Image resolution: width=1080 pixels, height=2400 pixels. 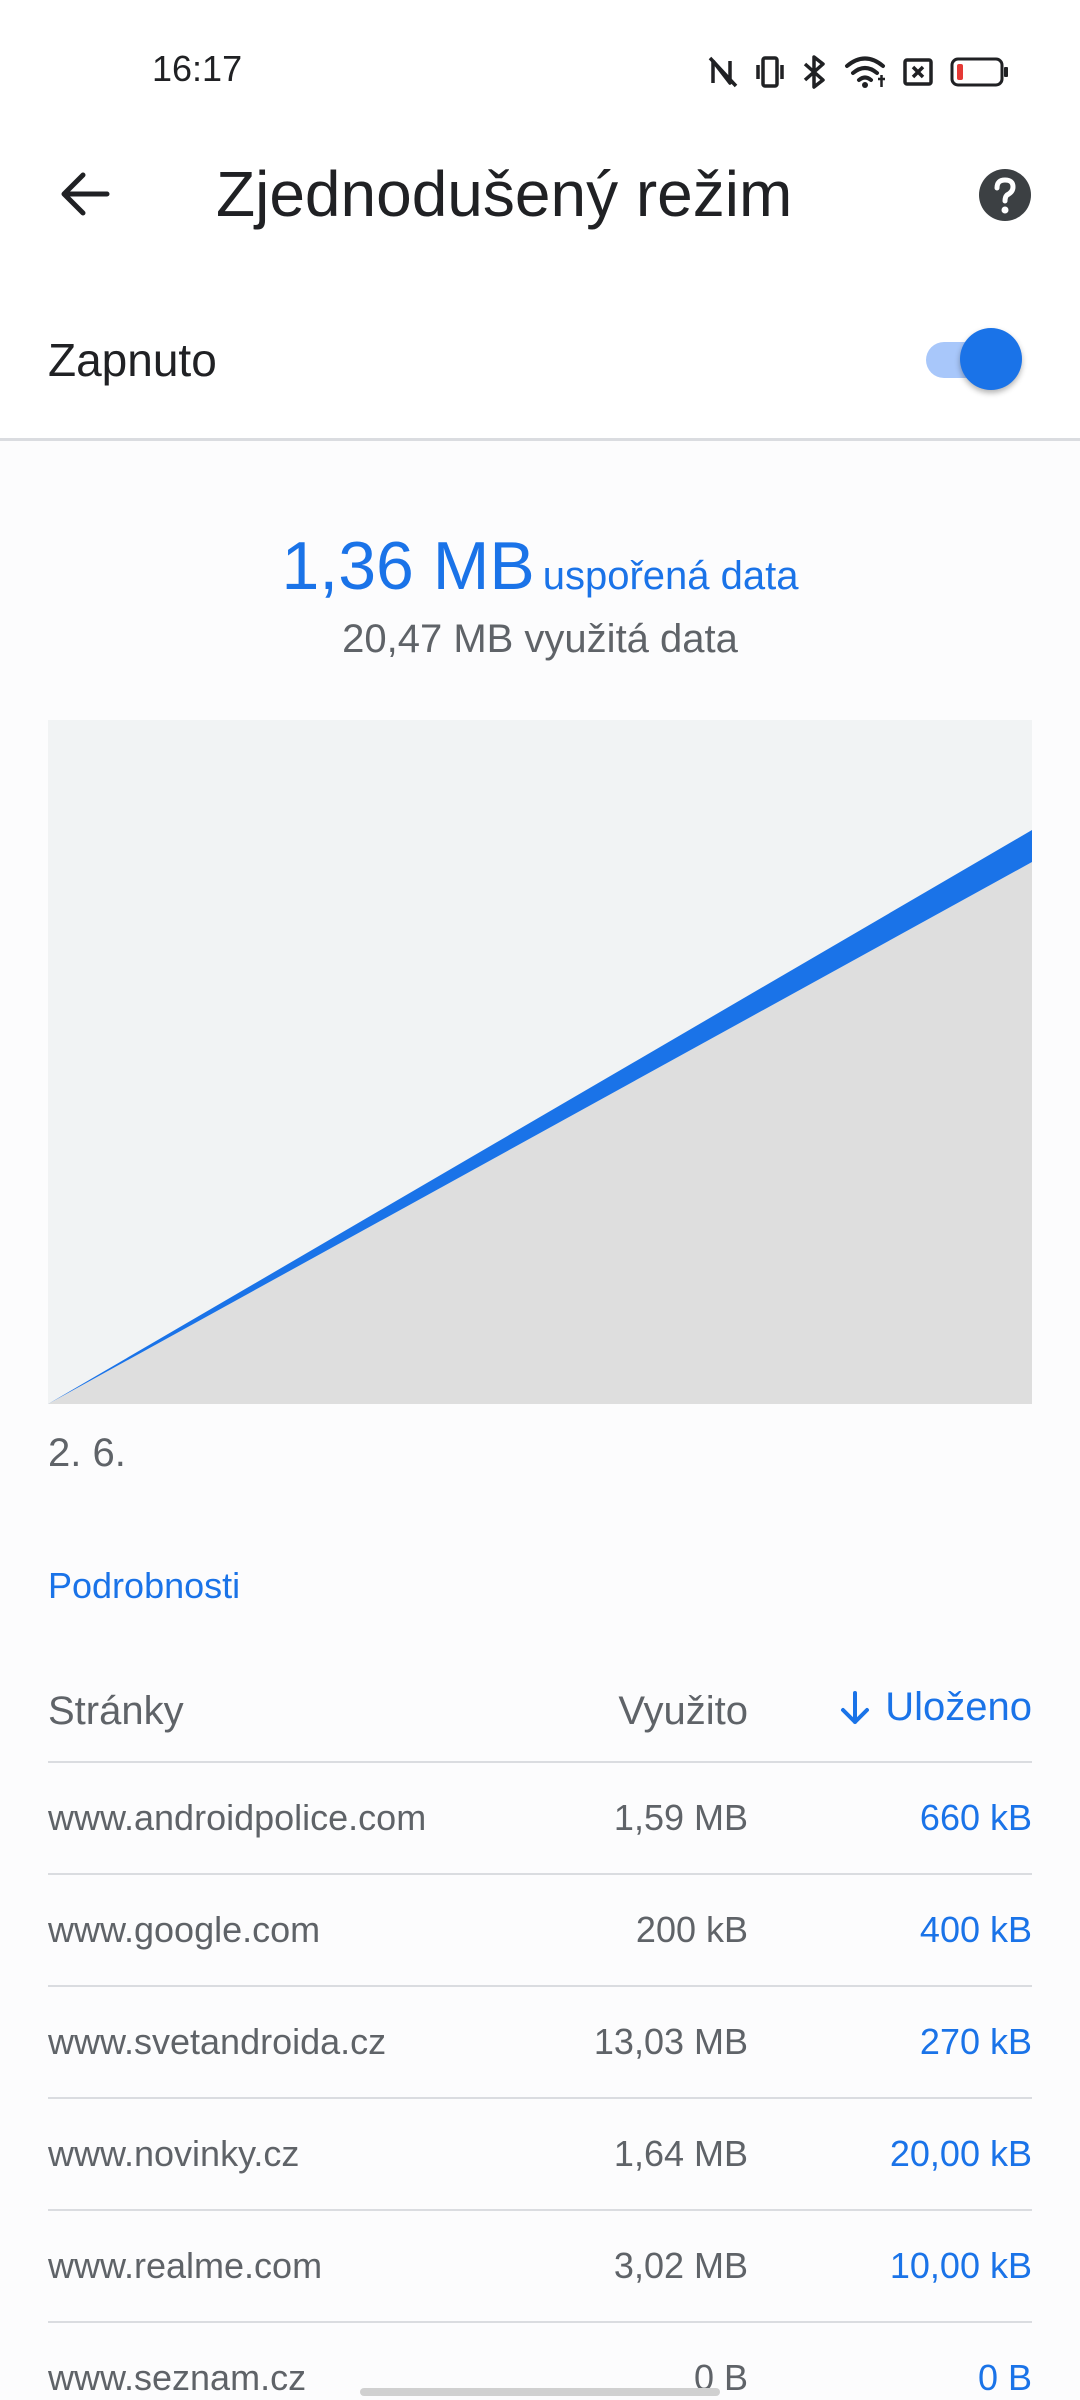 I want to click on toggle-label: Zapnuto, so click(x=132, y=360).